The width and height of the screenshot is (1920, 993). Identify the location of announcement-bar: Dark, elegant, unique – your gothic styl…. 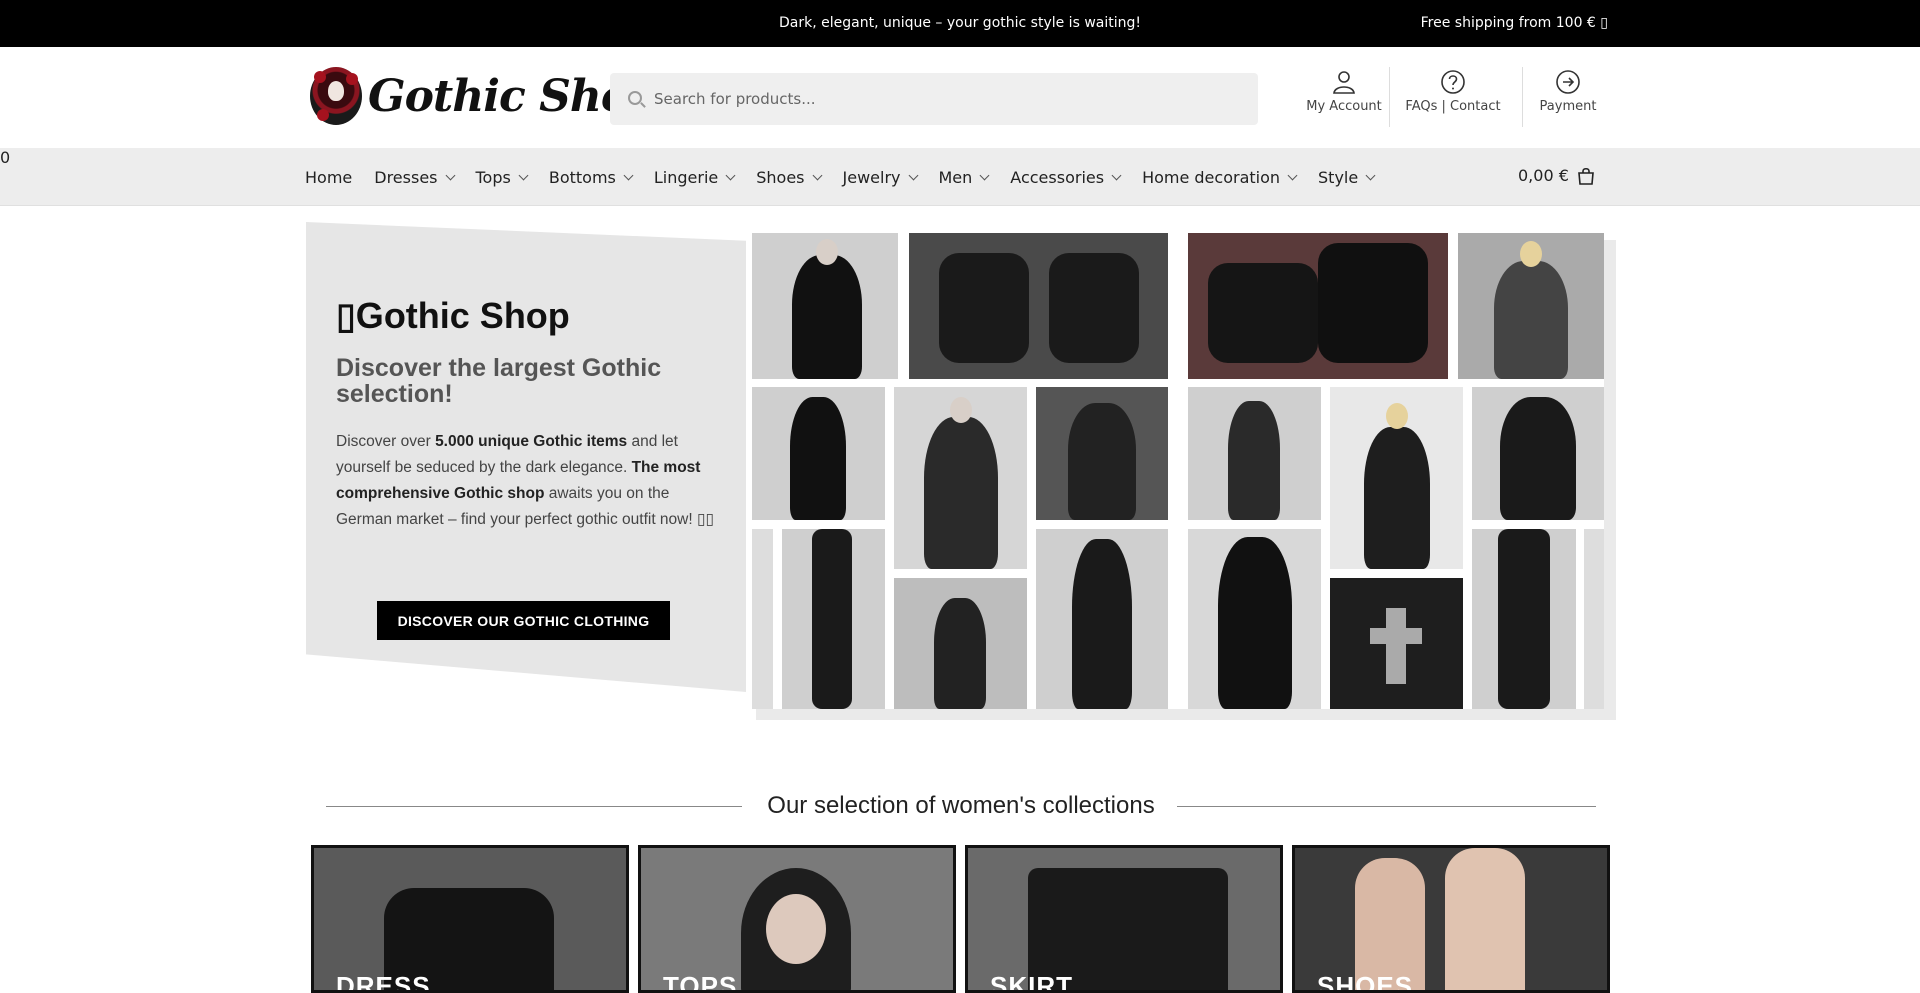
(960, 23).